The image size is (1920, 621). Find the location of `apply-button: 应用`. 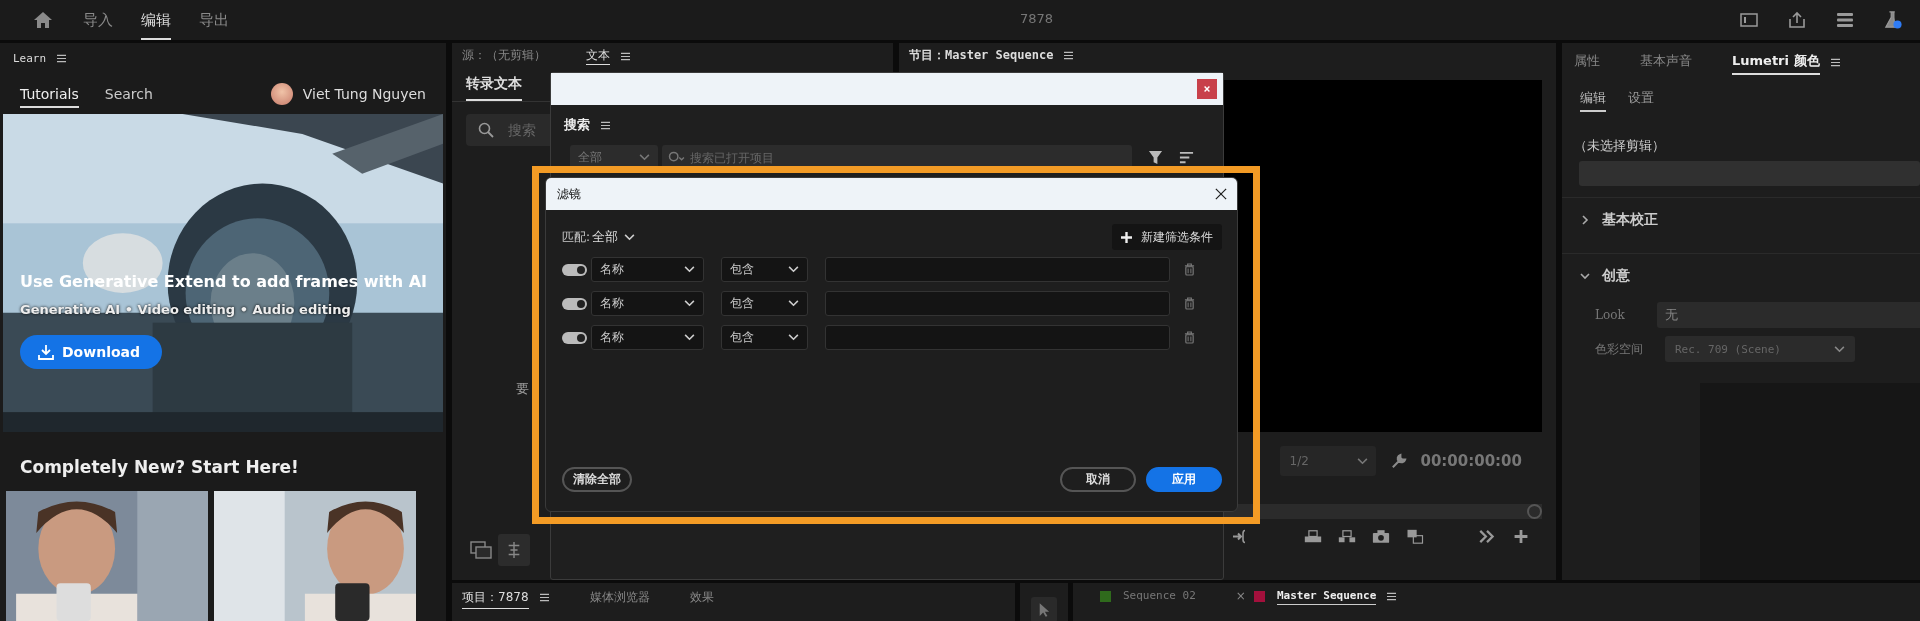

apply-button: 应用 is located at coordinates (1184, 479).